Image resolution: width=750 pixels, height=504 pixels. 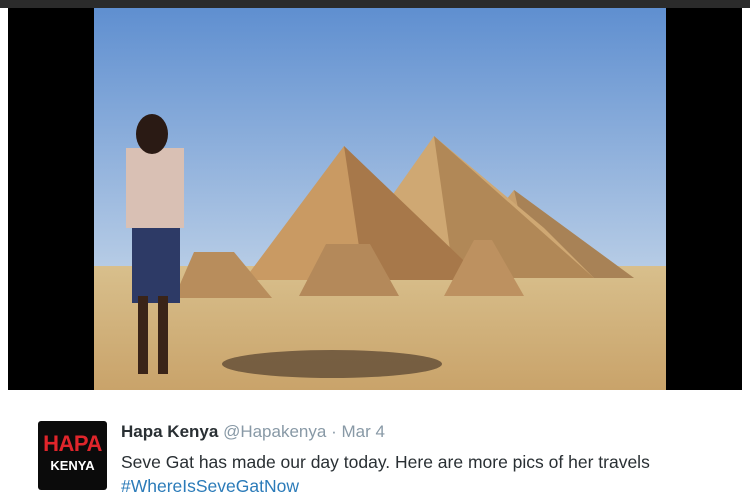 I want to click on avatar: HAPA KENYA, so click(x=72, y=455).